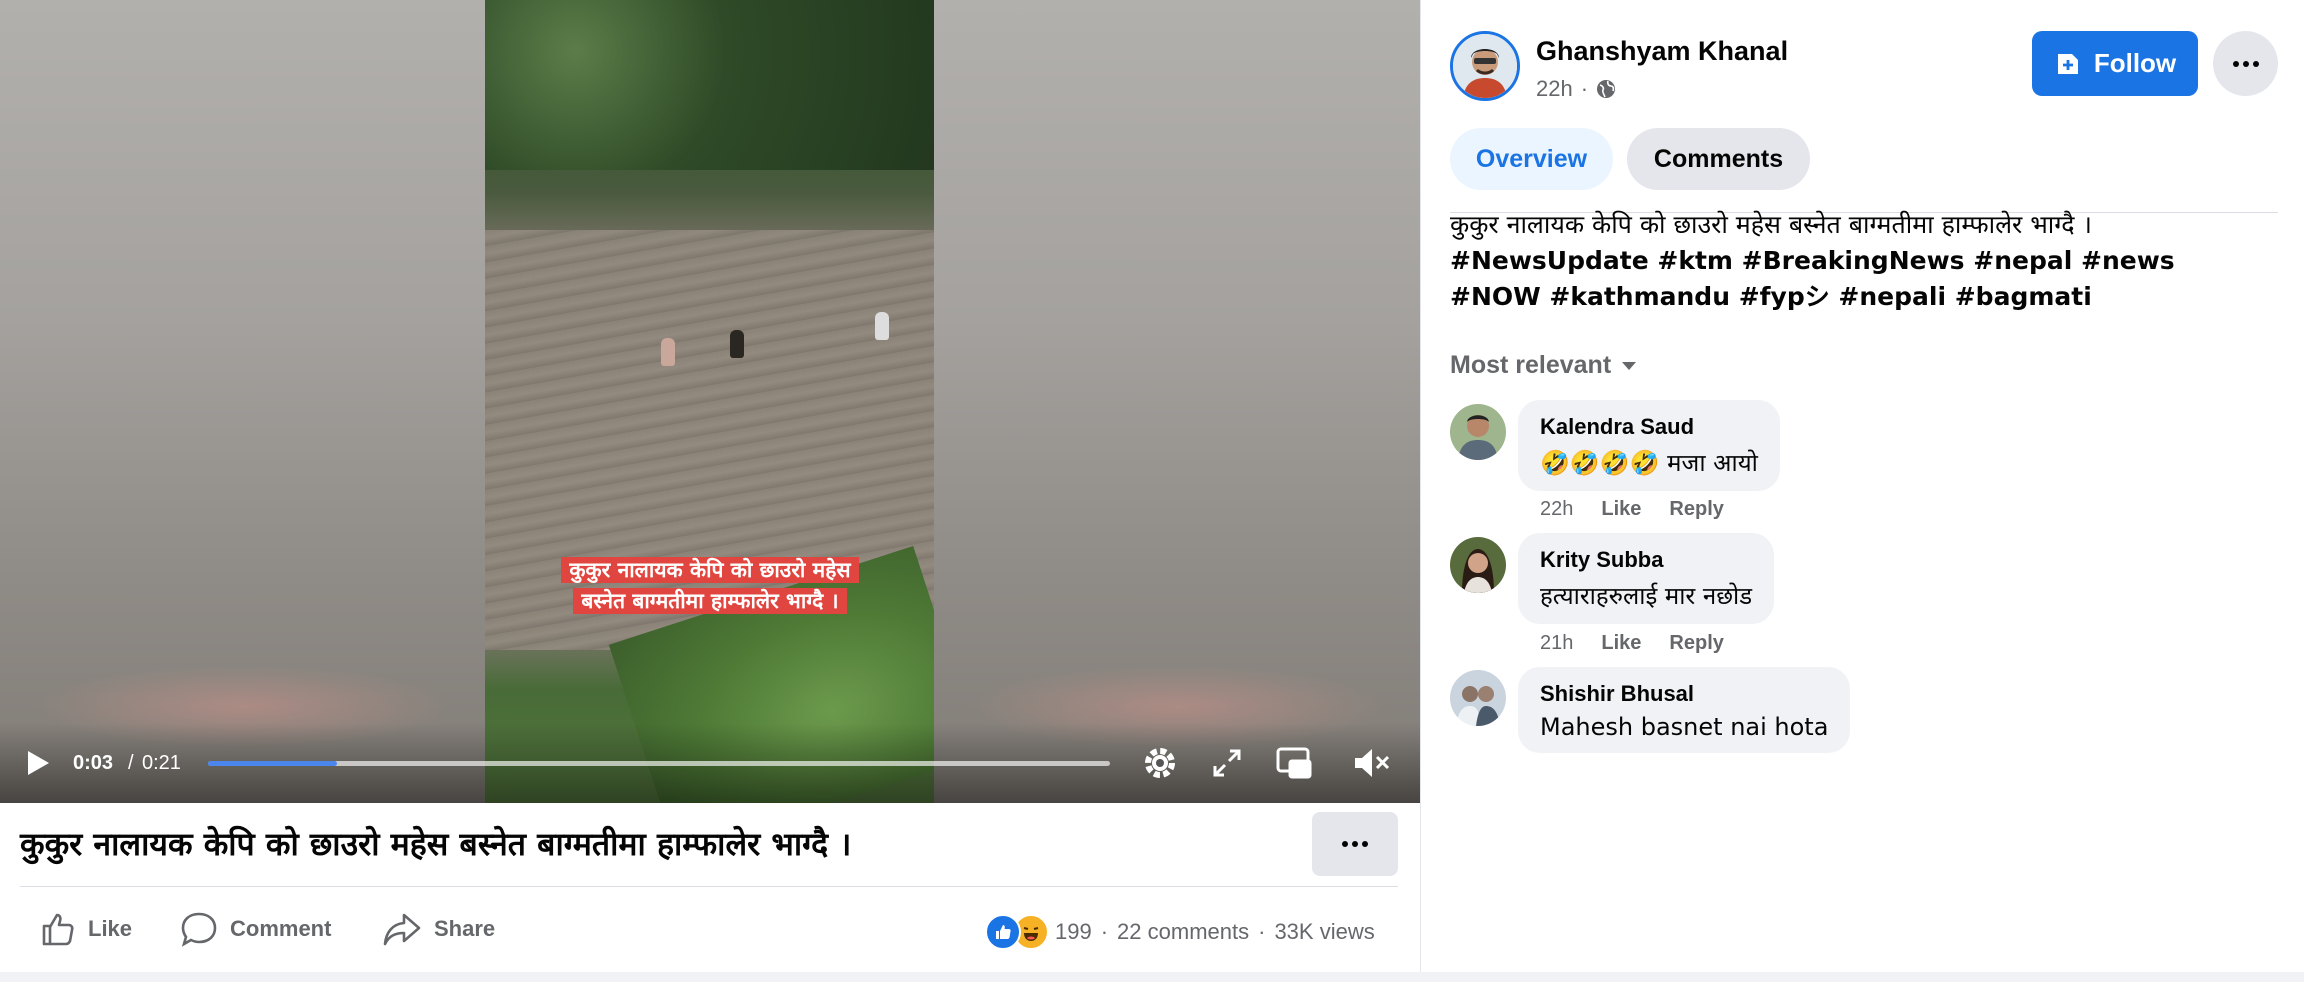 This screenshot has height=982, width=2304. What do you see at coordinates (1556, 509) in the screenshot?
I see `comment-time: 22h` at bounding box center [1556, 509].